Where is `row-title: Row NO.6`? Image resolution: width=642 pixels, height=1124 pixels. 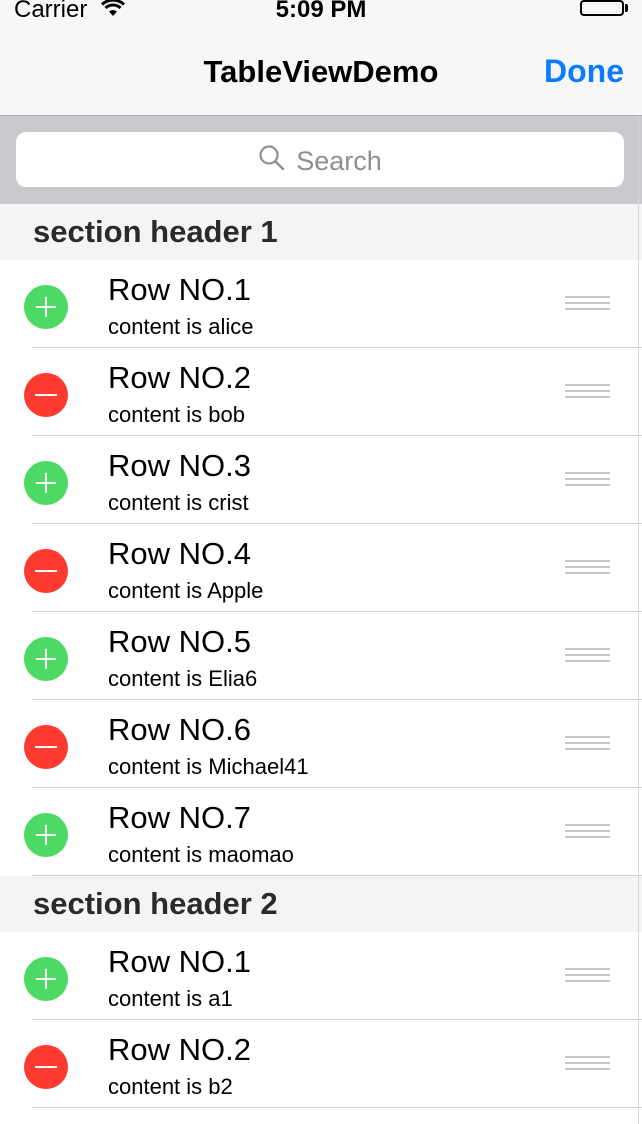 row-title: Row NO.6 is located at coordinates (179, 729).